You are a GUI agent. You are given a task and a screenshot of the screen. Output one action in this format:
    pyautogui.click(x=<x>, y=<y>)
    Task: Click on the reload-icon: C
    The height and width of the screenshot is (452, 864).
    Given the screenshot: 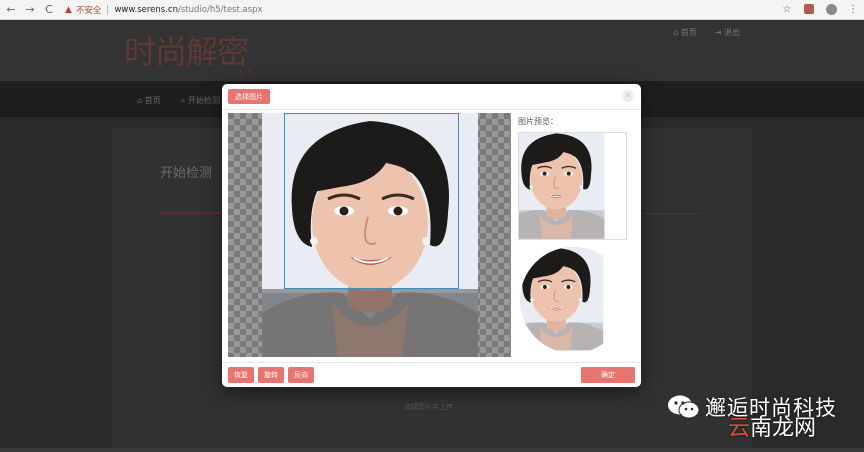 What is the action you would take?
    pyautogui.click(x=49, y=10)
    